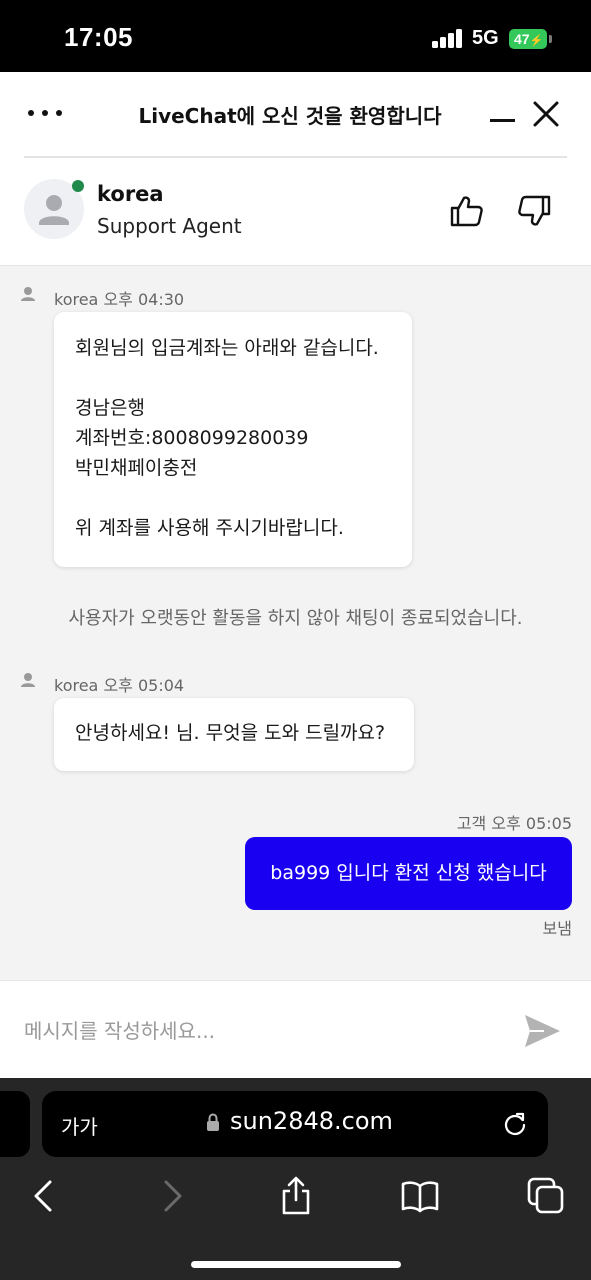  Describe the element at coordinates (169, 226) in the screenshot. I see `agent-role: Support Agent` at that location.